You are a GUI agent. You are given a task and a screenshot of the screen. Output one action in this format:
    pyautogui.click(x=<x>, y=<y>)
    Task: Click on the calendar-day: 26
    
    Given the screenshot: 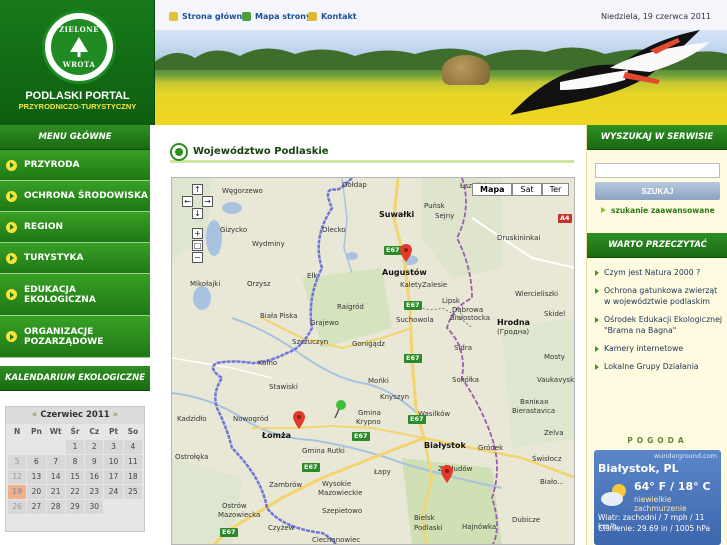 What is the action you would take?
    pyautogui.click(x=17, y=507)
    